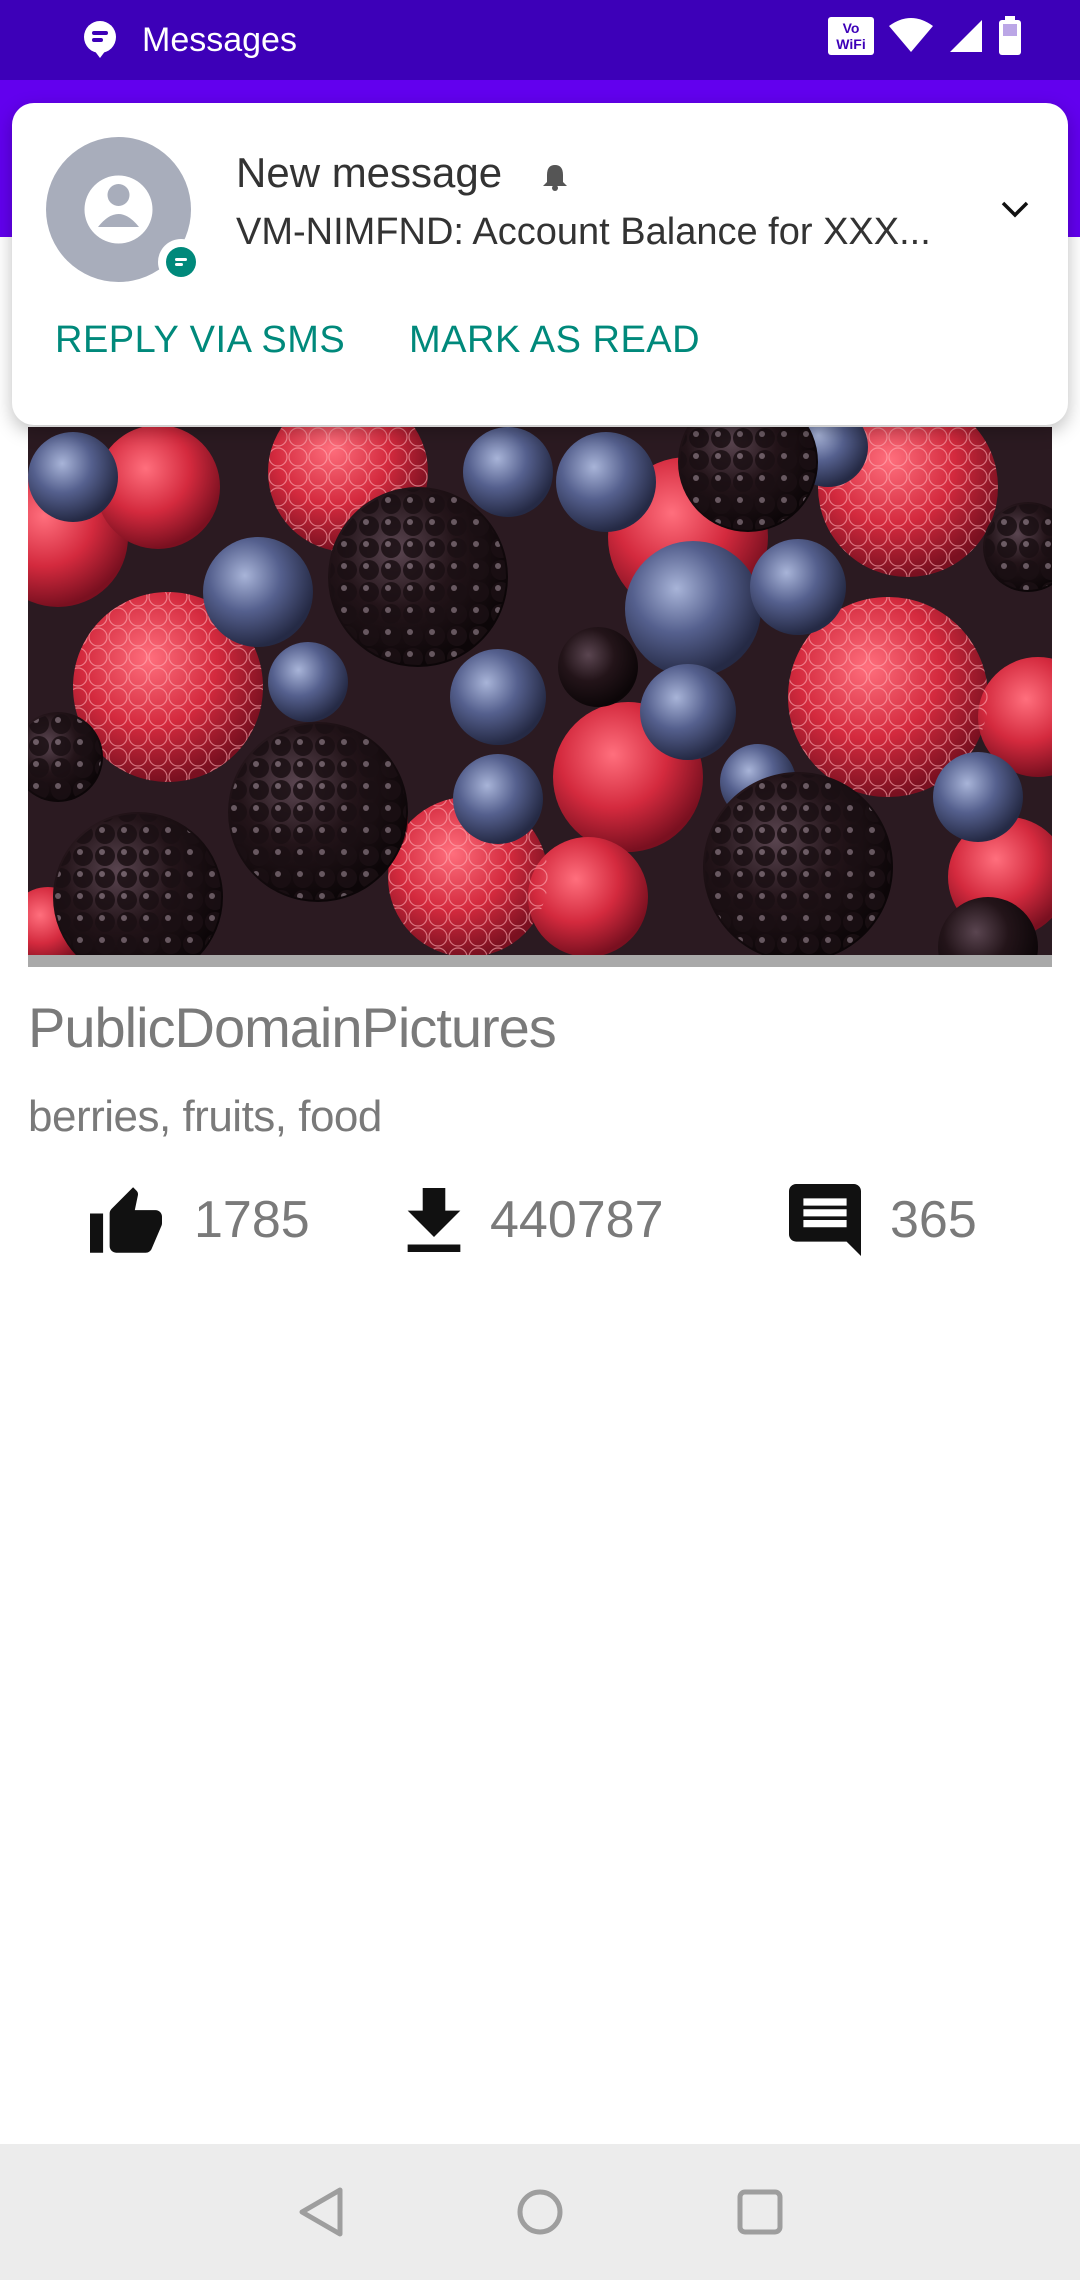 This screenshot has height=2280, width=1080. What do you see at coordinates (554, 340) in the screenshot?
I see `mark-as-read-button: MARK AS READ` at bounding box center [554, 340].